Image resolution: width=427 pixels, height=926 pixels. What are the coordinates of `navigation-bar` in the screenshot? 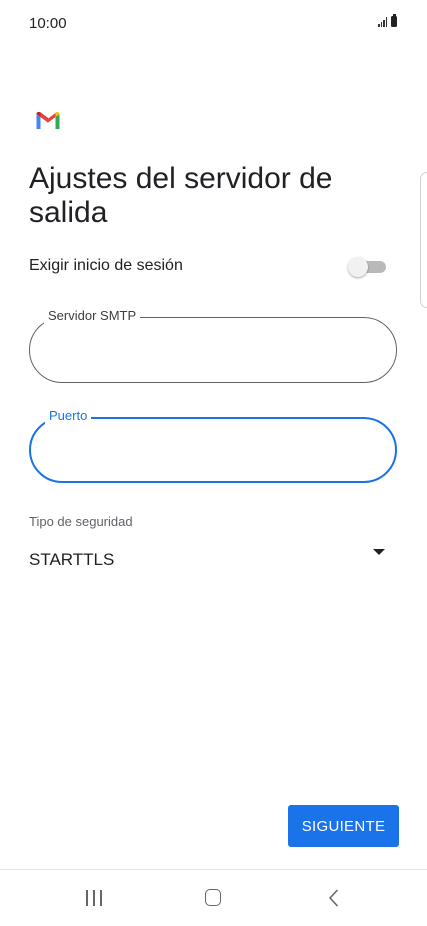 It's located at (213, 898).